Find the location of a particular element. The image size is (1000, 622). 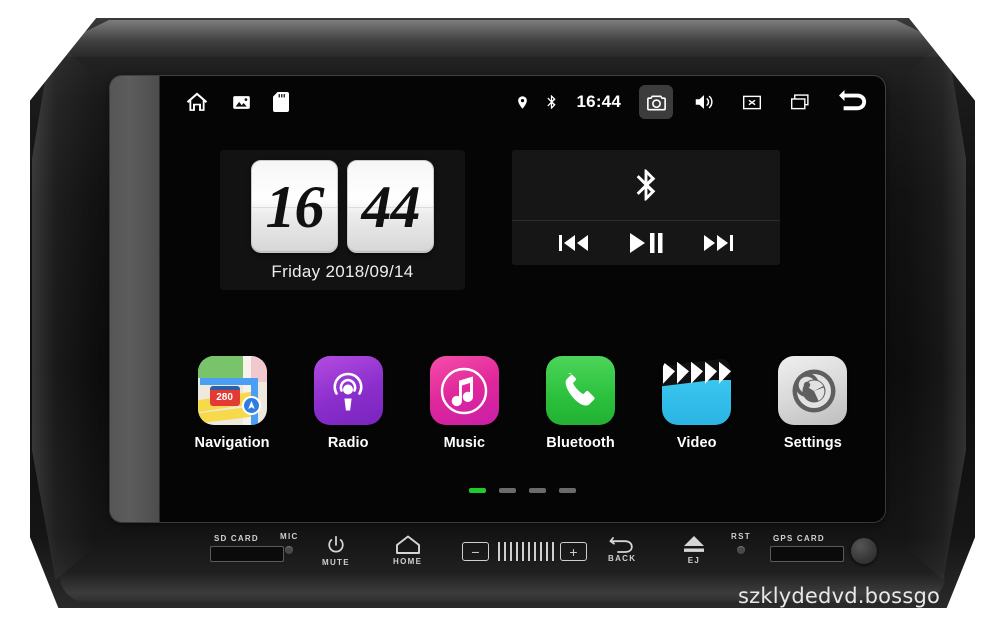

mic-hole-icon is located at coordinates (289, 550).